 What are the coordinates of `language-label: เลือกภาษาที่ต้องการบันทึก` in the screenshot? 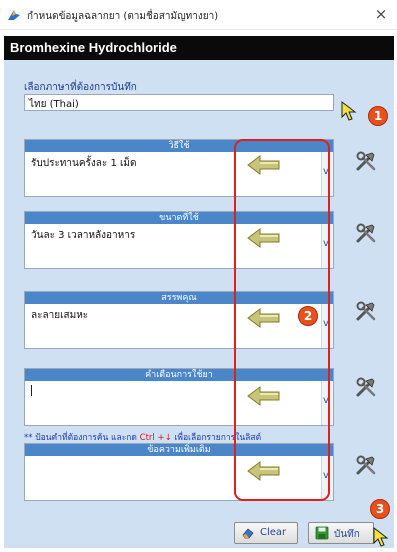 It's located at (80, 87).